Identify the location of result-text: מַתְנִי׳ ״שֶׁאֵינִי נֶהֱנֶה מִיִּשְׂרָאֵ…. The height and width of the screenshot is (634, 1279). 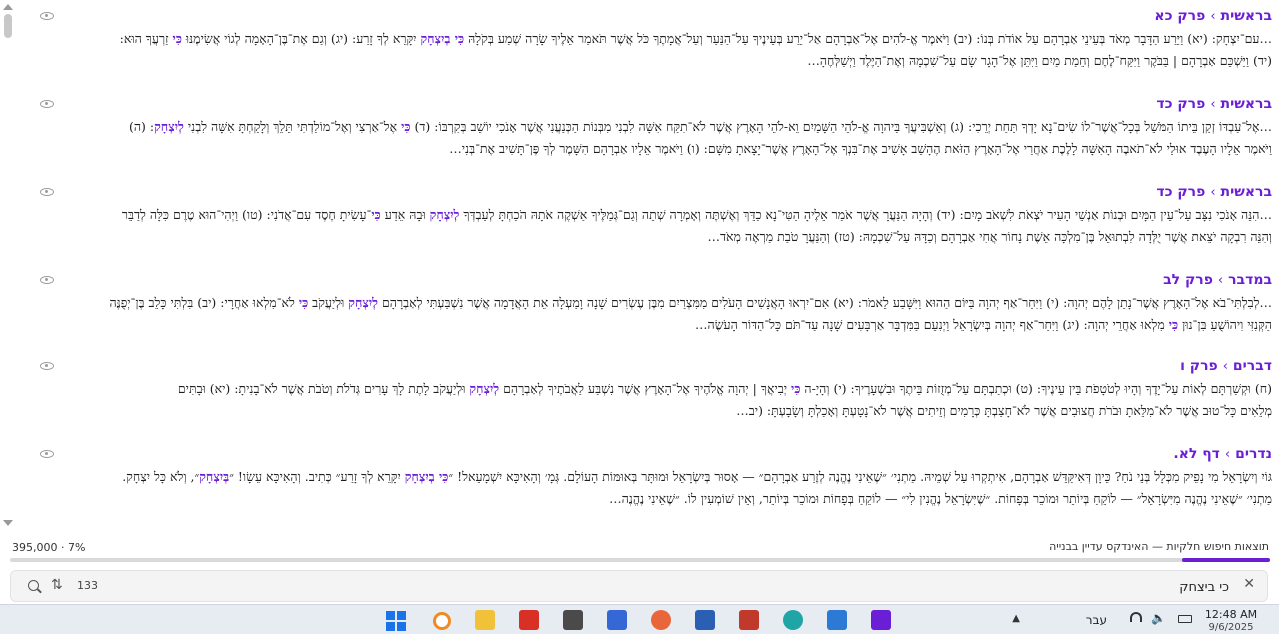
(940, 498).